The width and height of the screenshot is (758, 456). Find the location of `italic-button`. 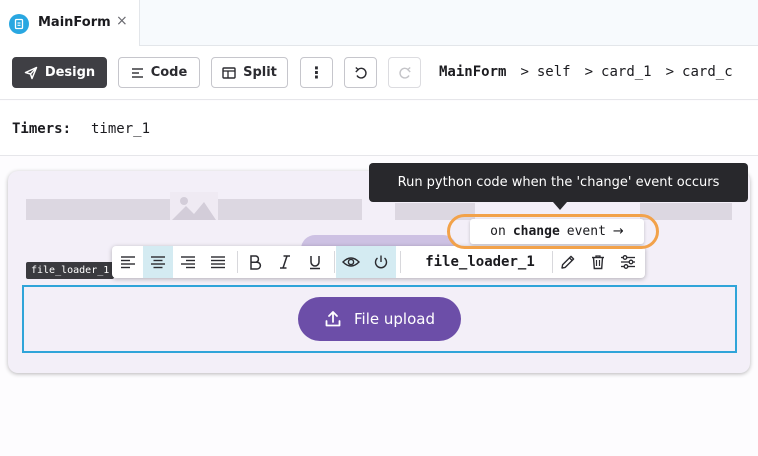

italic-button is located at coordinates (285, 262).